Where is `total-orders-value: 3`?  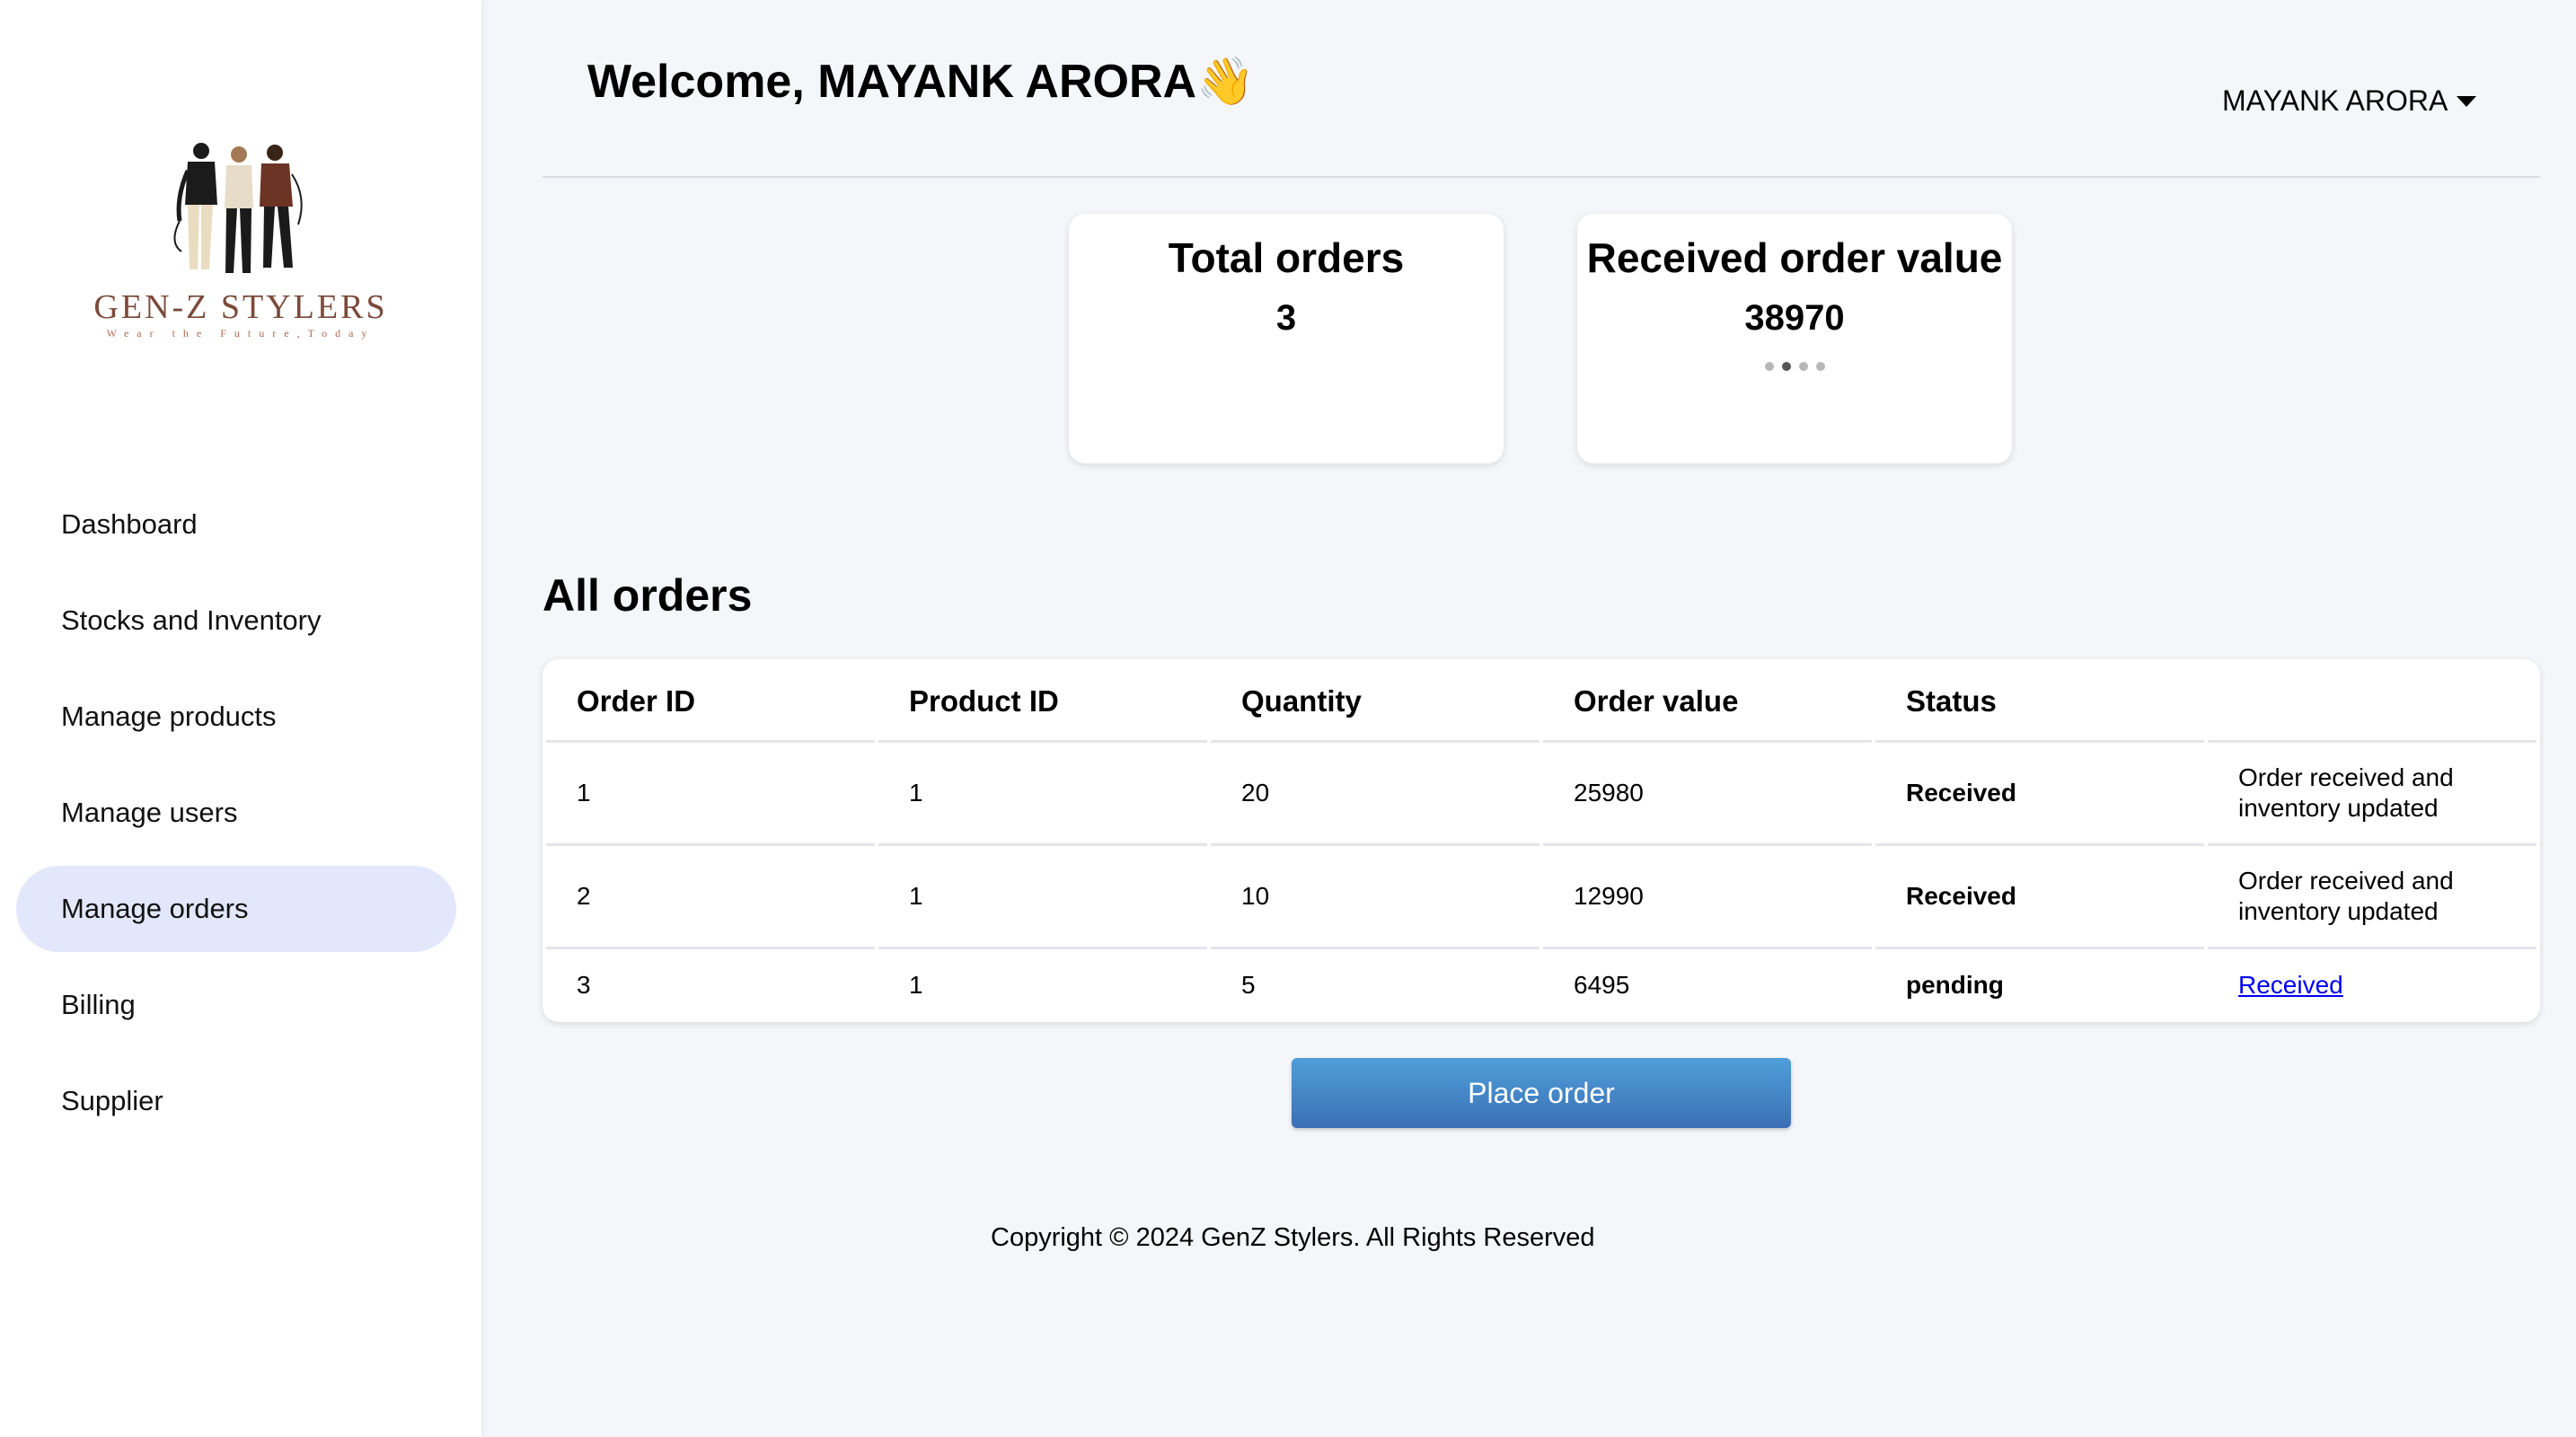
total-orders-value: 3 is located at coordinates (1286, 318).